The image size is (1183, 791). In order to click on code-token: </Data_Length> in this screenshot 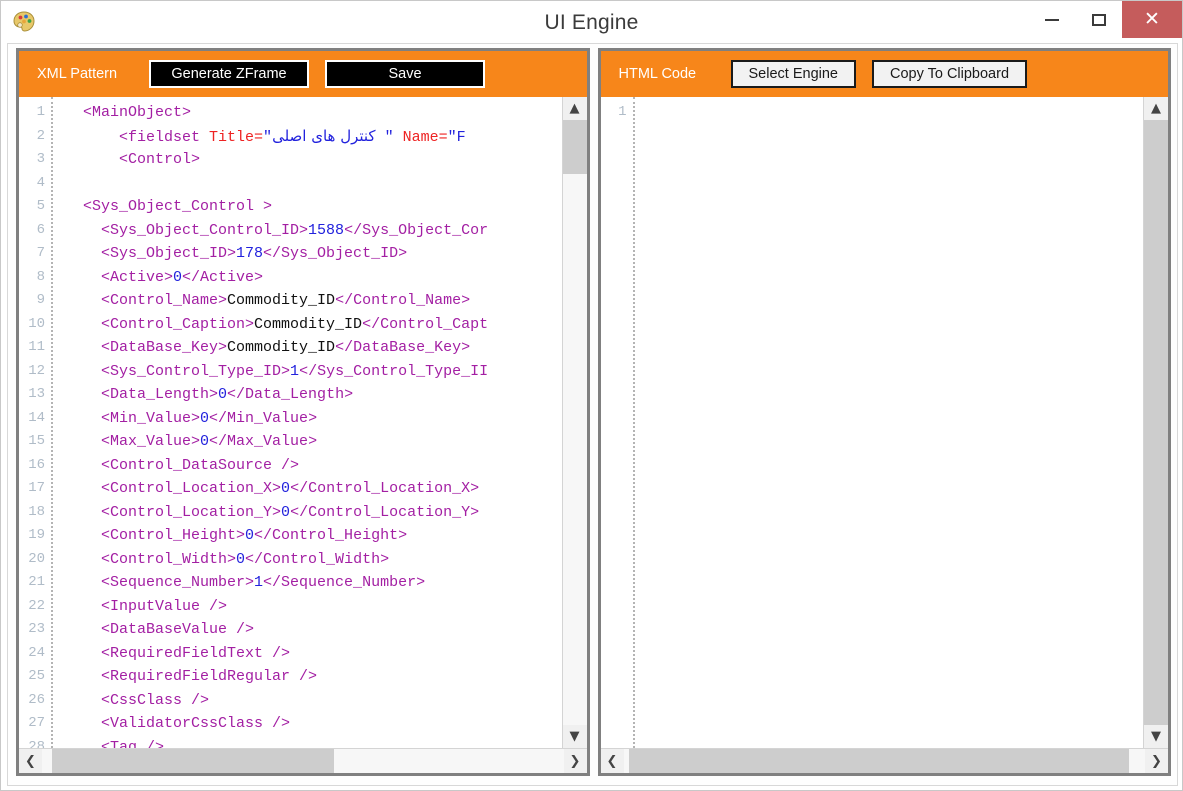, I will do `click(290, 394)`.